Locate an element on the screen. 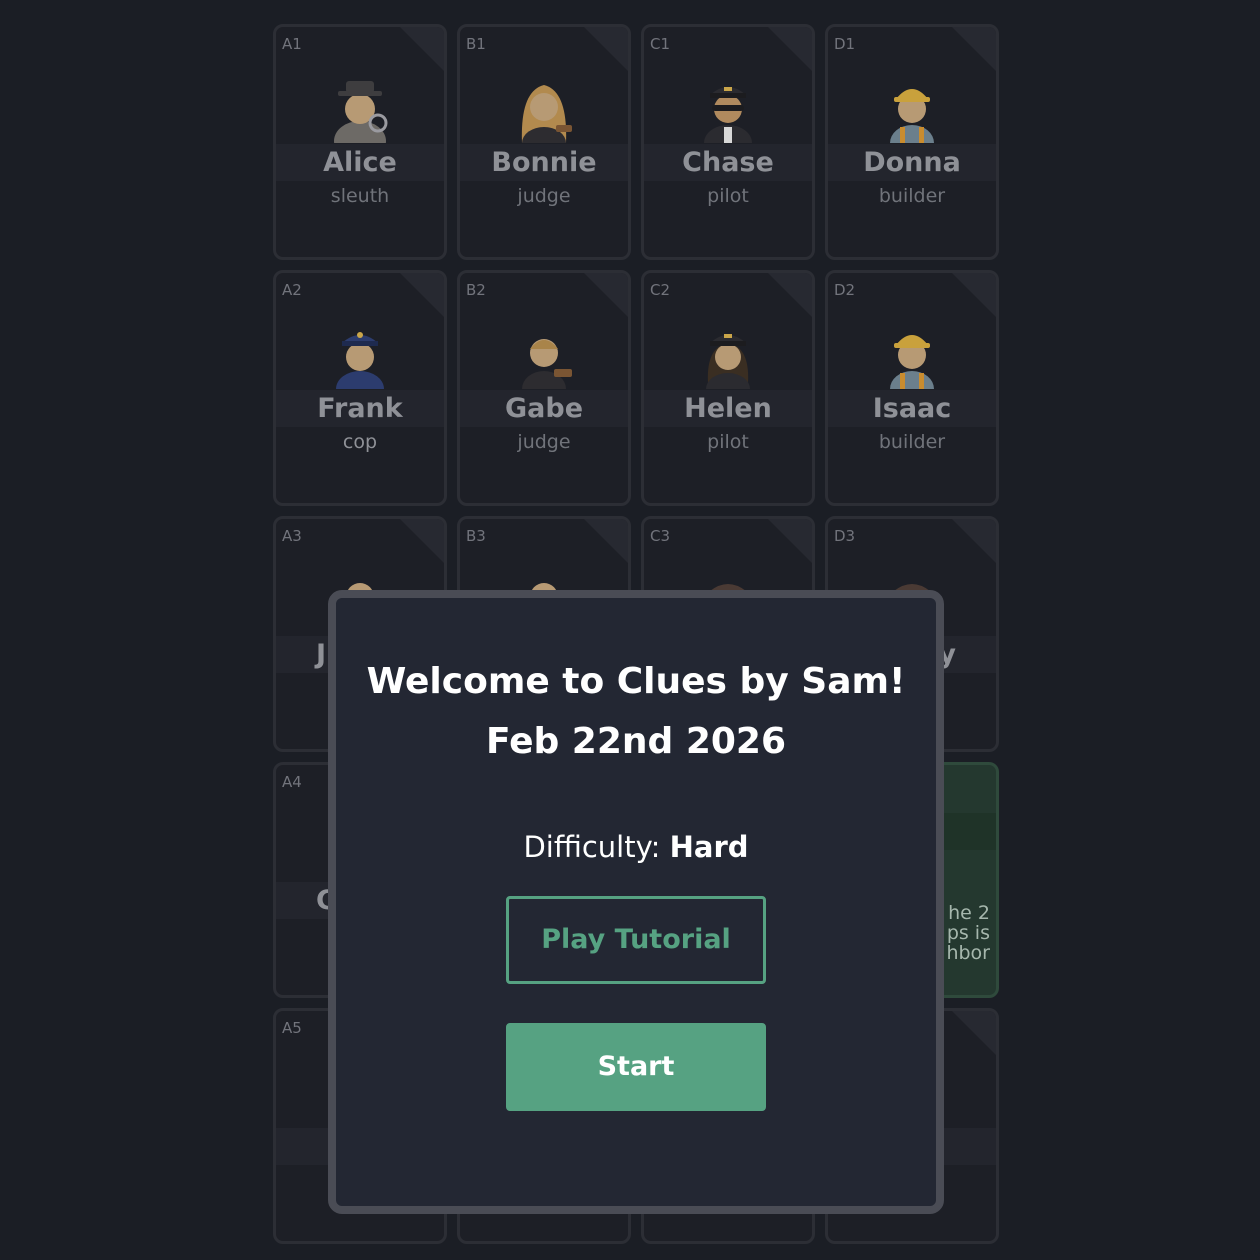 The height and width of the screenshot is (1260, 1260). card-name-bar: Helen is located at coordinates (728, 408).